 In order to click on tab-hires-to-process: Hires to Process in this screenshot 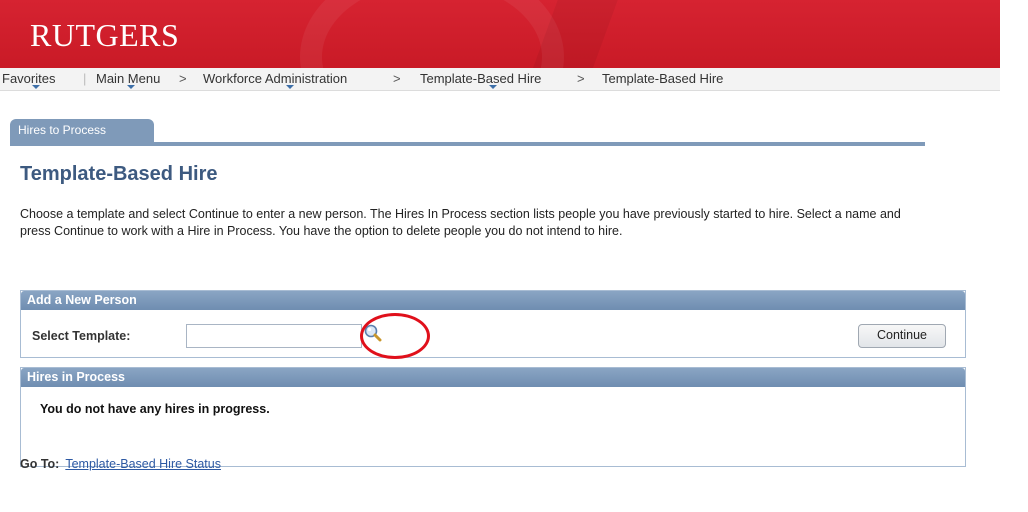, I will do `click(82, 130)`.